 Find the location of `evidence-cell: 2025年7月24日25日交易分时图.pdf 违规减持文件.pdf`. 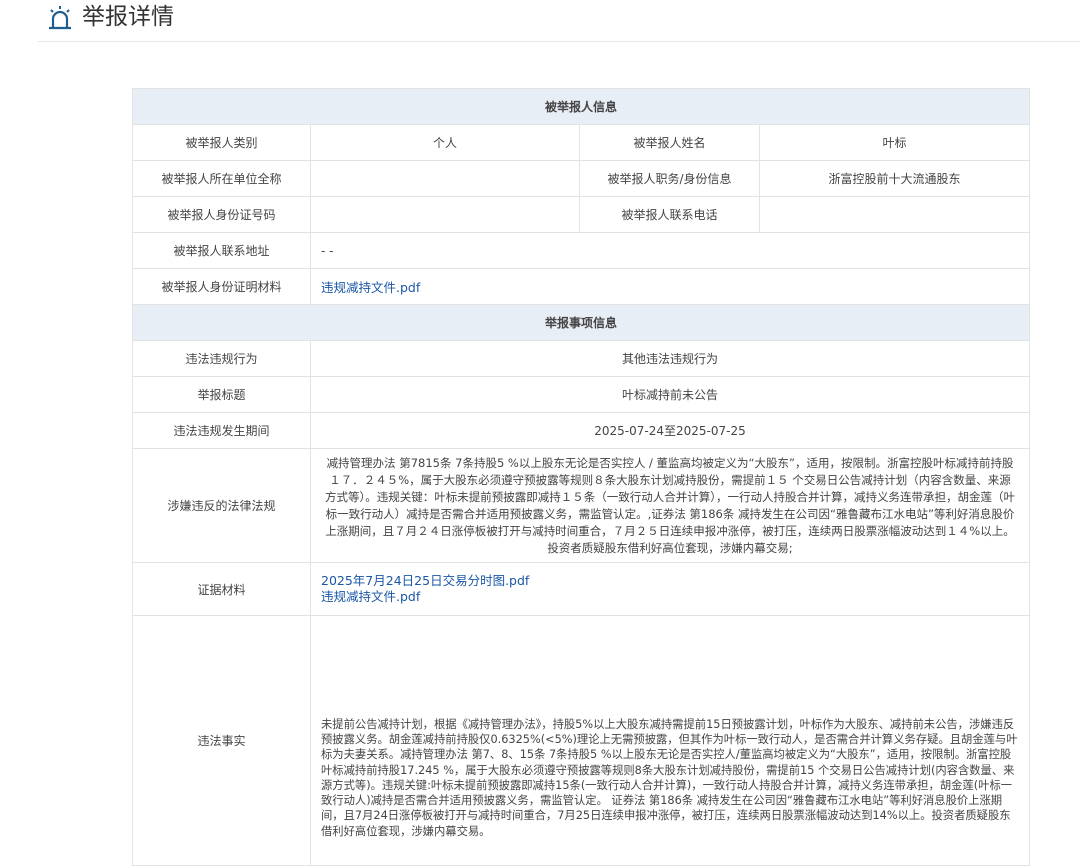

evidence-cell: 2025年7月24日25日交易分时图.pdf 违规减持文件.pdf is located at coordinates (670, 589).